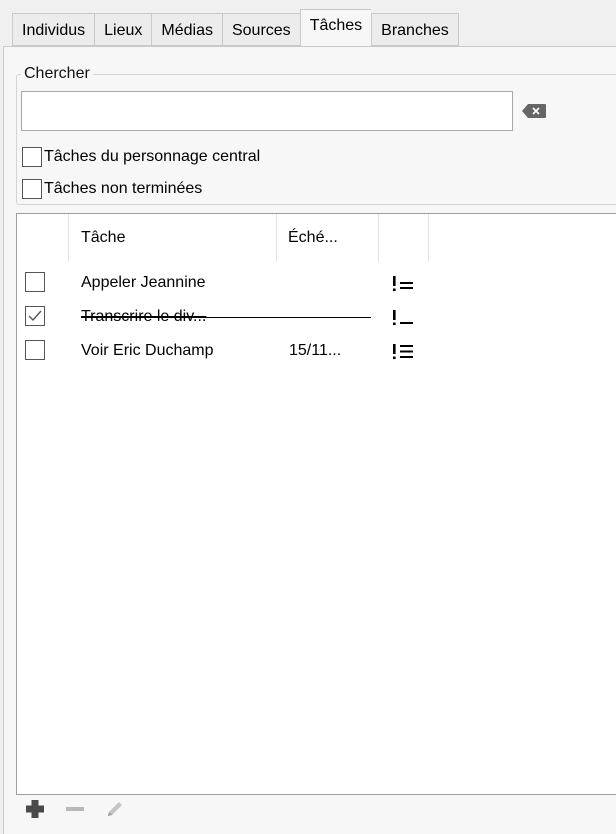 This screenshot has width=616, height=834. Describe the element at coordinates (173, 238) in the screenshot. I see `column-header-task: Tâche` at that location.